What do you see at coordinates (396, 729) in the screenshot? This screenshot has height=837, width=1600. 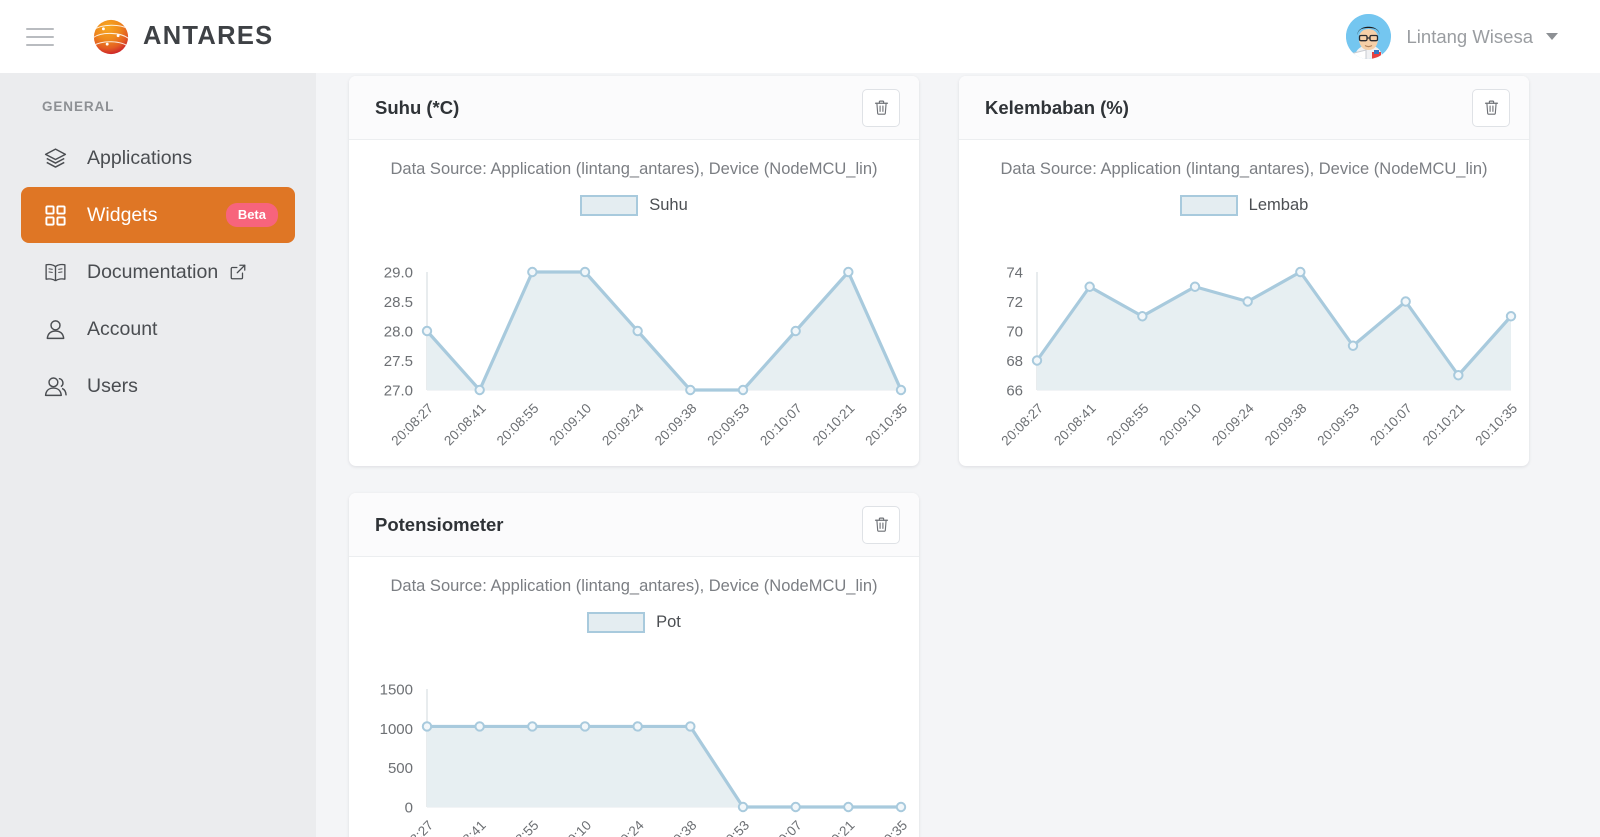 I see `svg-text: 1000` at bounding box center [396, 729].